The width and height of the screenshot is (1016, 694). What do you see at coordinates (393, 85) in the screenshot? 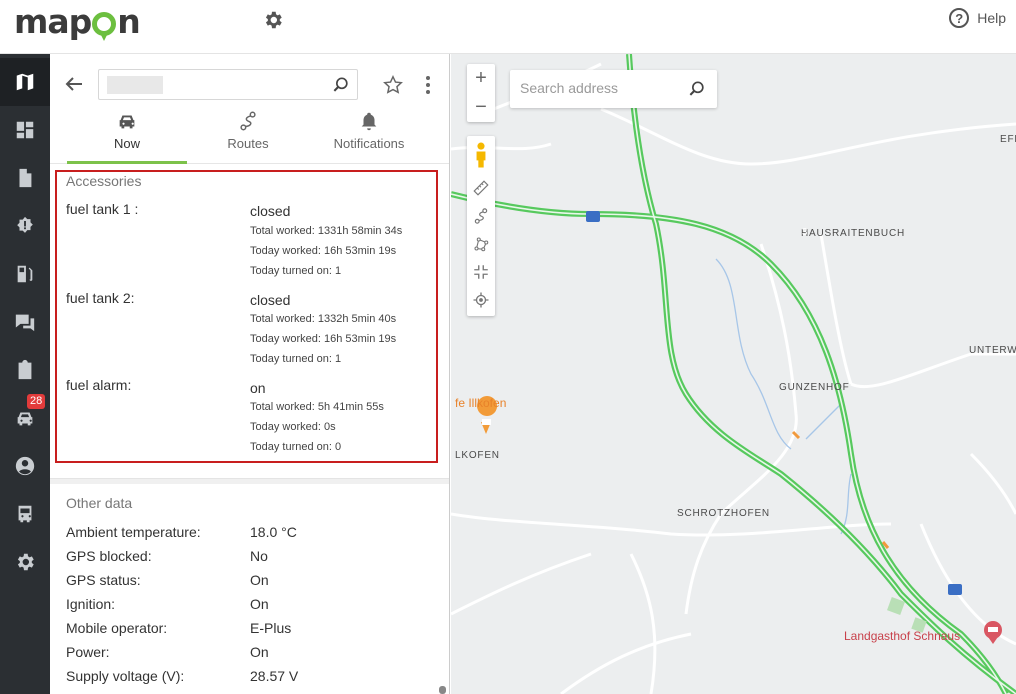
I see `favorite-star-icon` at bounding box center [393, 85].